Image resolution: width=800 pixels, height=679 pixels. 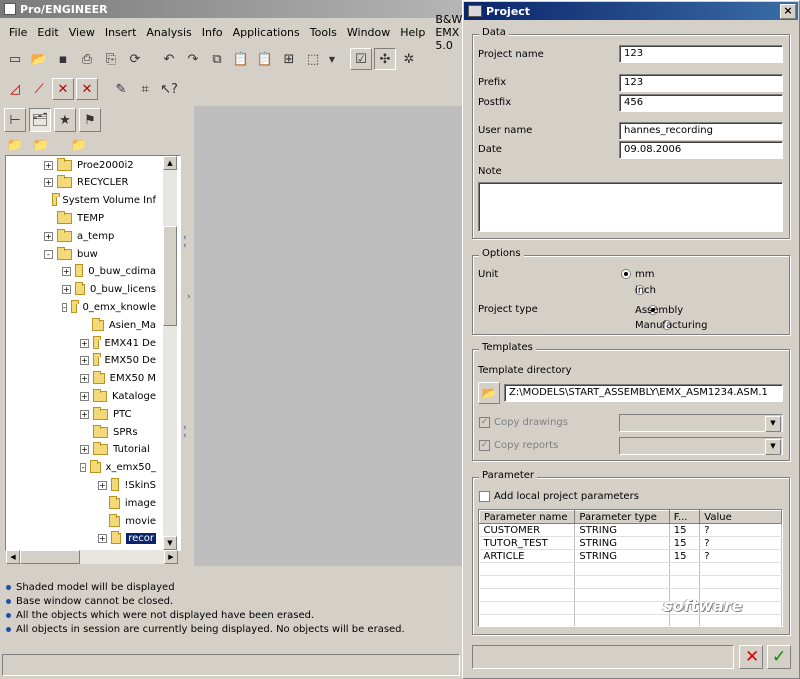 What do you see at coordinates (323, 32) in the screenshot?
I see `menu-tools: Tools` at bounding box center [323, 32].